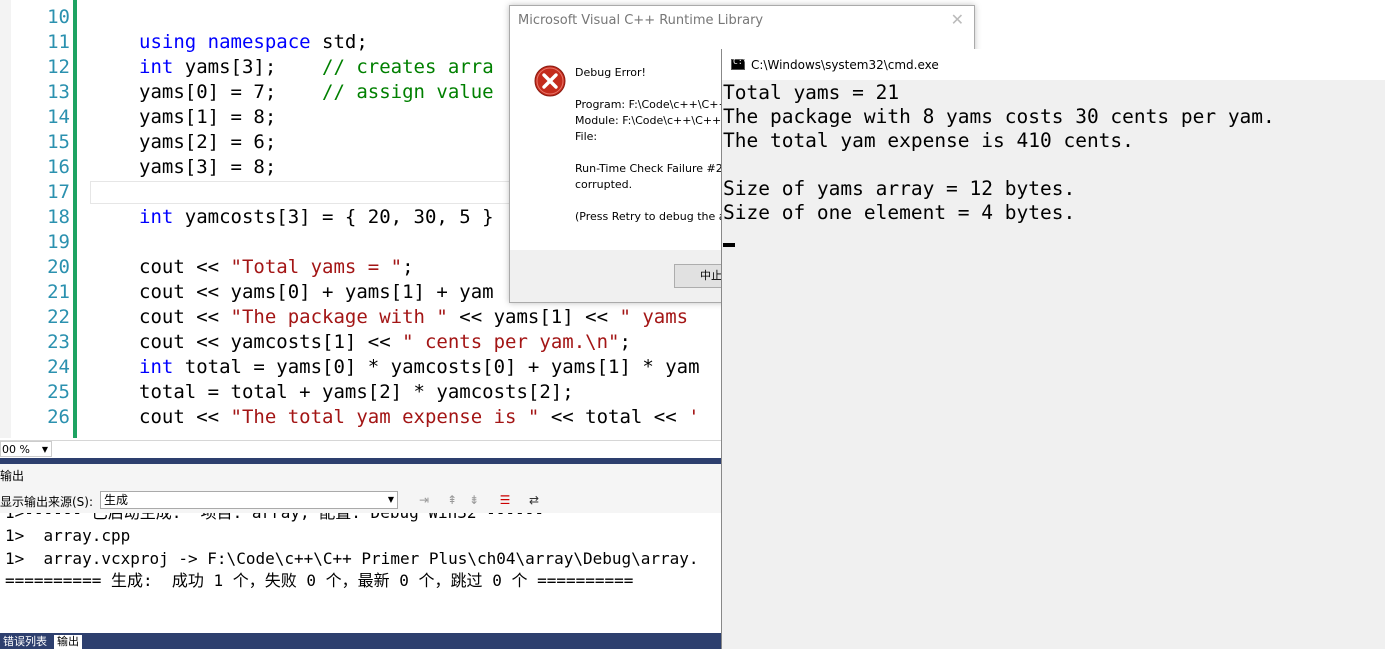 This screenshot has height=649, width=1385. What do you see at coordinates (58, 417) in the screenshot?
I see `line-number: 26` at bounding box center [58, 417].